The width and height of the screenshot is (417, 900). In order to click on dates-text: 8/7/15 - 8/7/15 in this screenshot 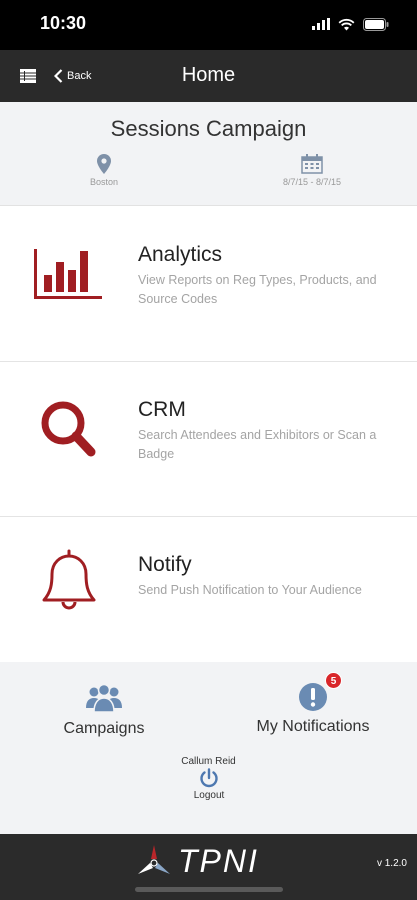, I will do `click(312, 182)`.